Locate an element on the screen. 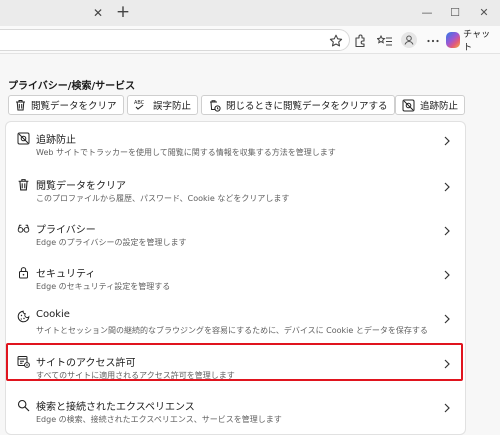 The width and height of the screenshot is (500, 435). setting-title: 閲覧データをクリア is located at coordinates (81, 186).